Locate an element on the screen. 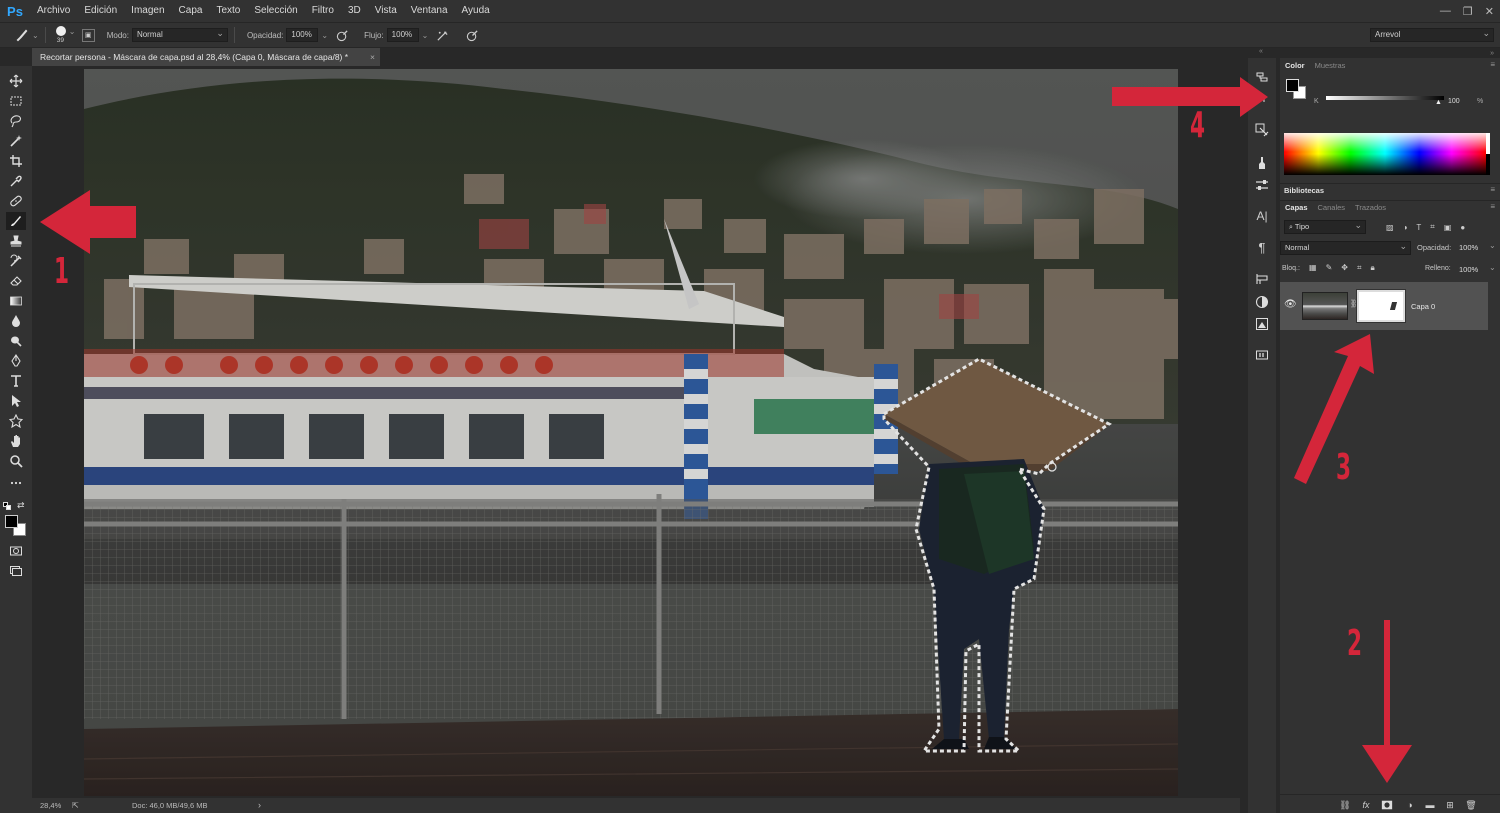 This screenshot has height=813, width=1500. folder-icon: ▬ is located at coordinates (1430, 805).